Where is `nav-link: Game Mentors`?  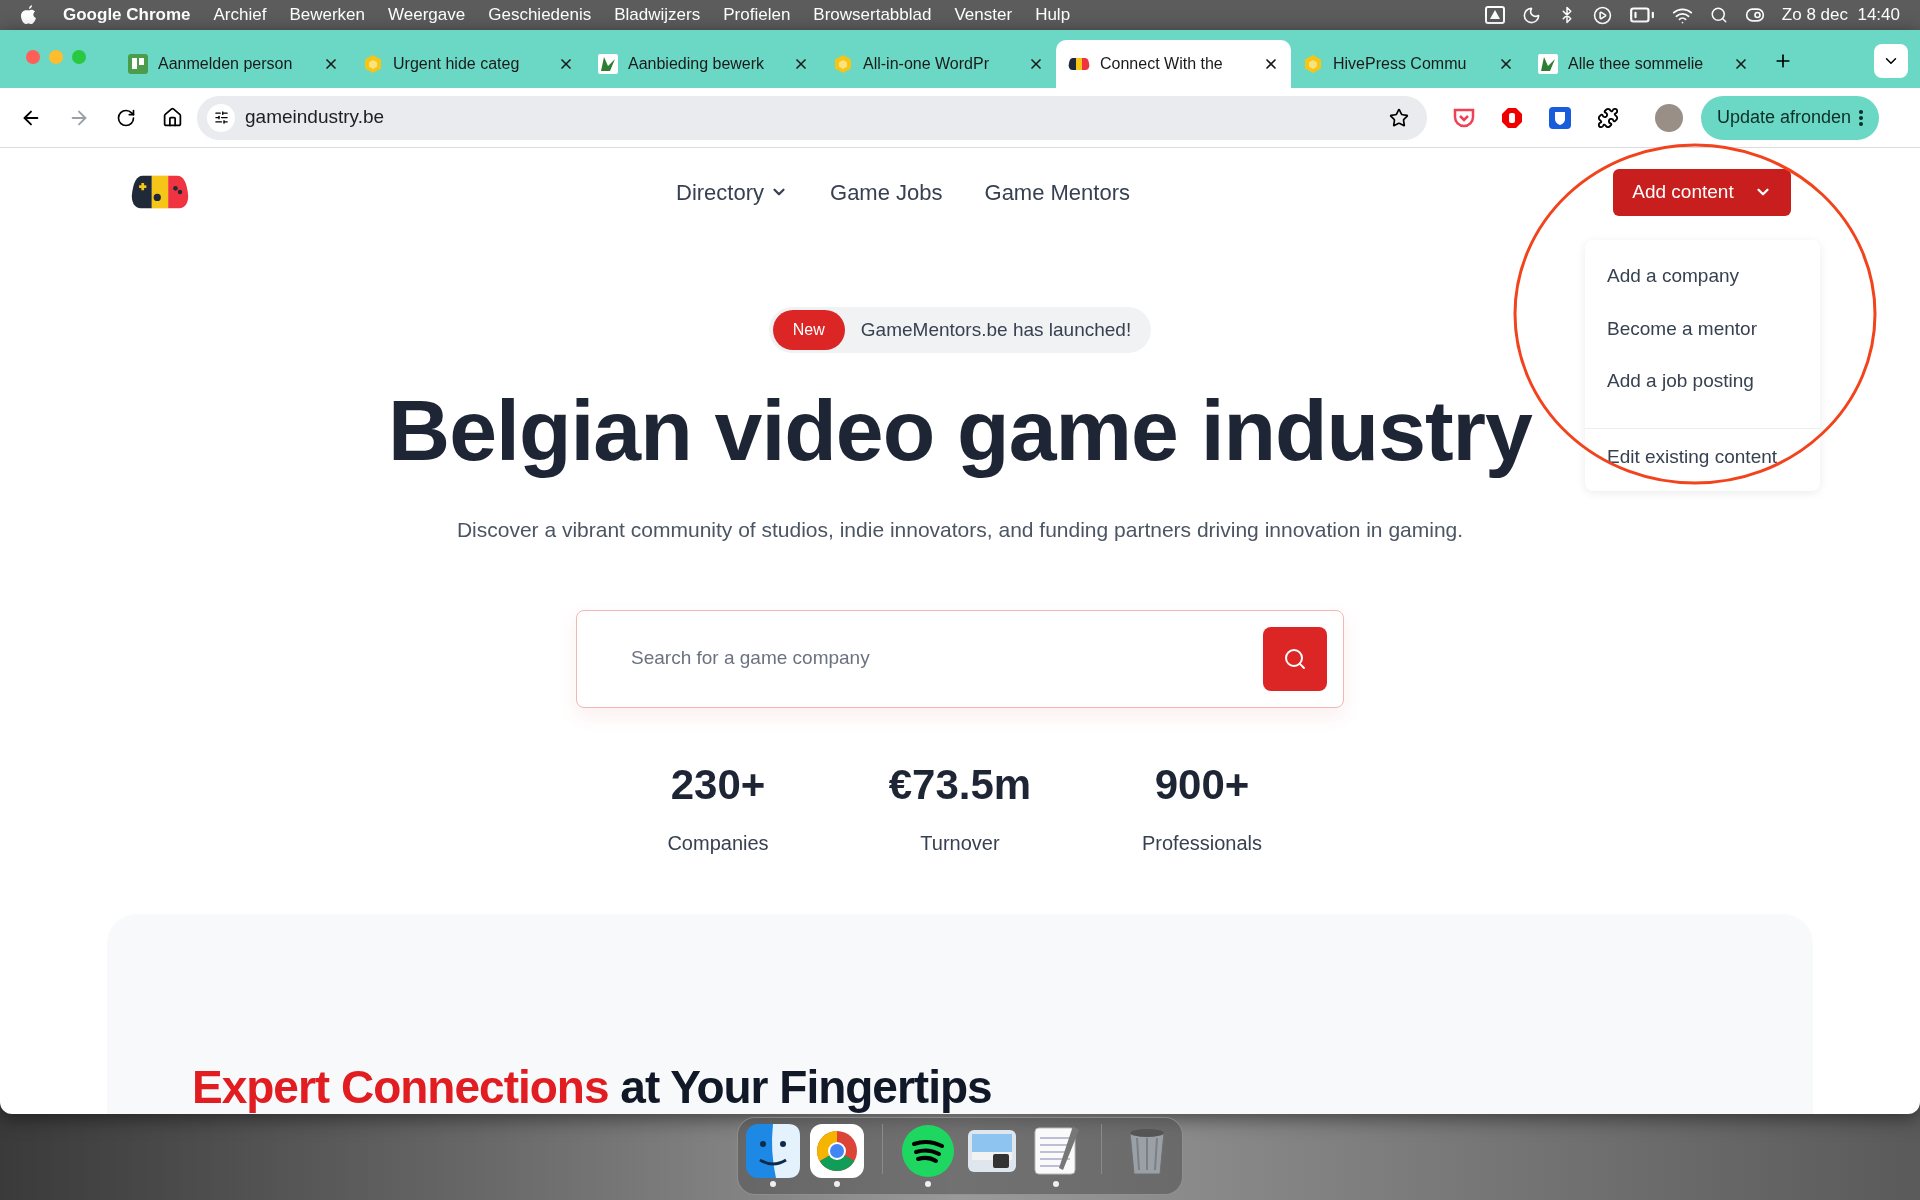 nav-link: Game Mentors is located at coordinates (1057, 192).